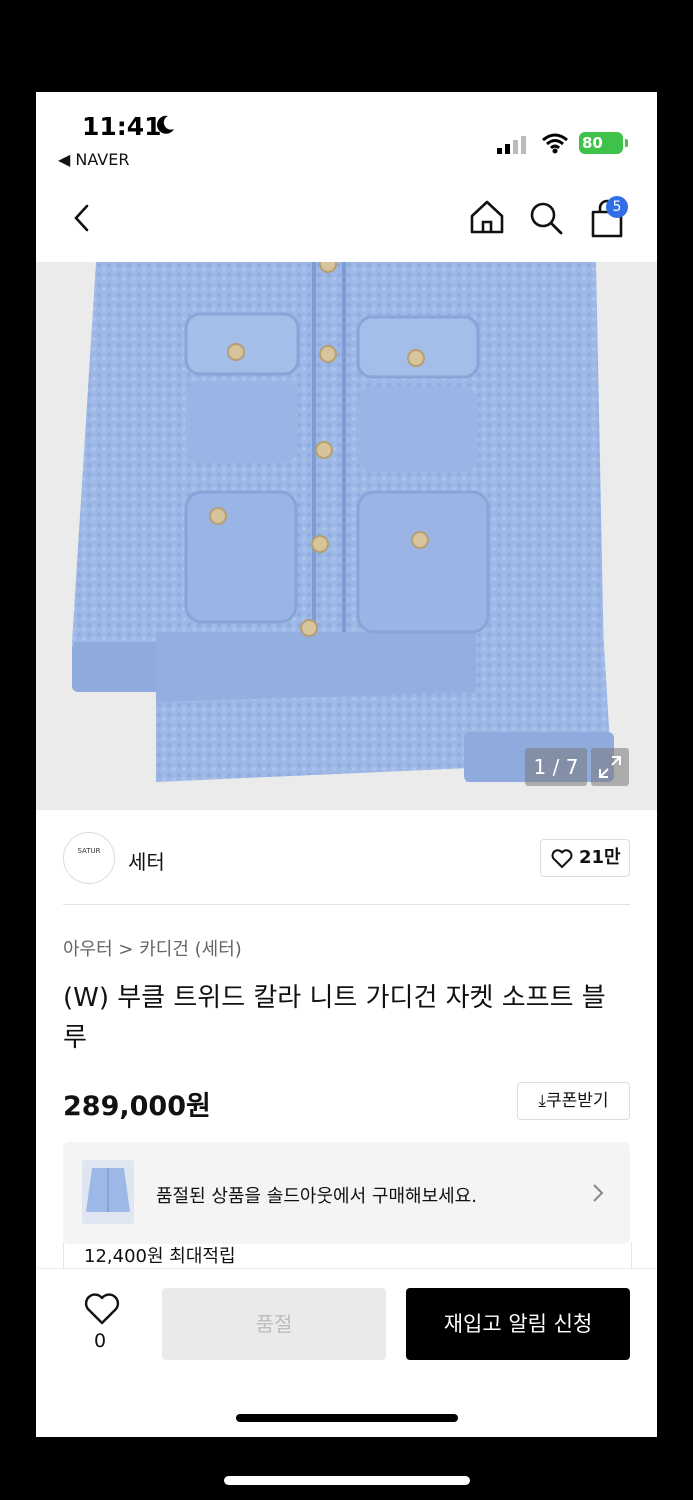  Describe the element at coordinates (610, 767) in the screenshot. I see `expand-icon` at that location.